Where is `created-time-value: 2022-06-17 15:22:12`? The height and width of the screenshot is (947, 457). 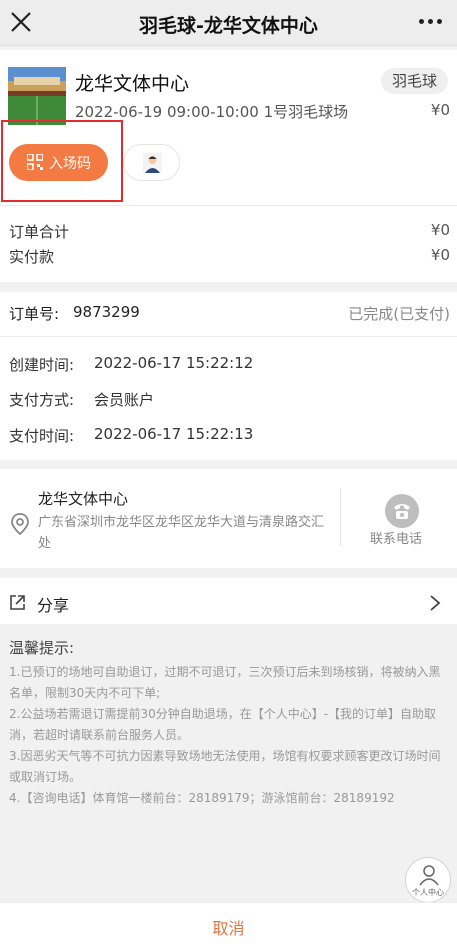
created-time-value: 2022-06-17 15:22:12 is located at coordinates (174, 363).